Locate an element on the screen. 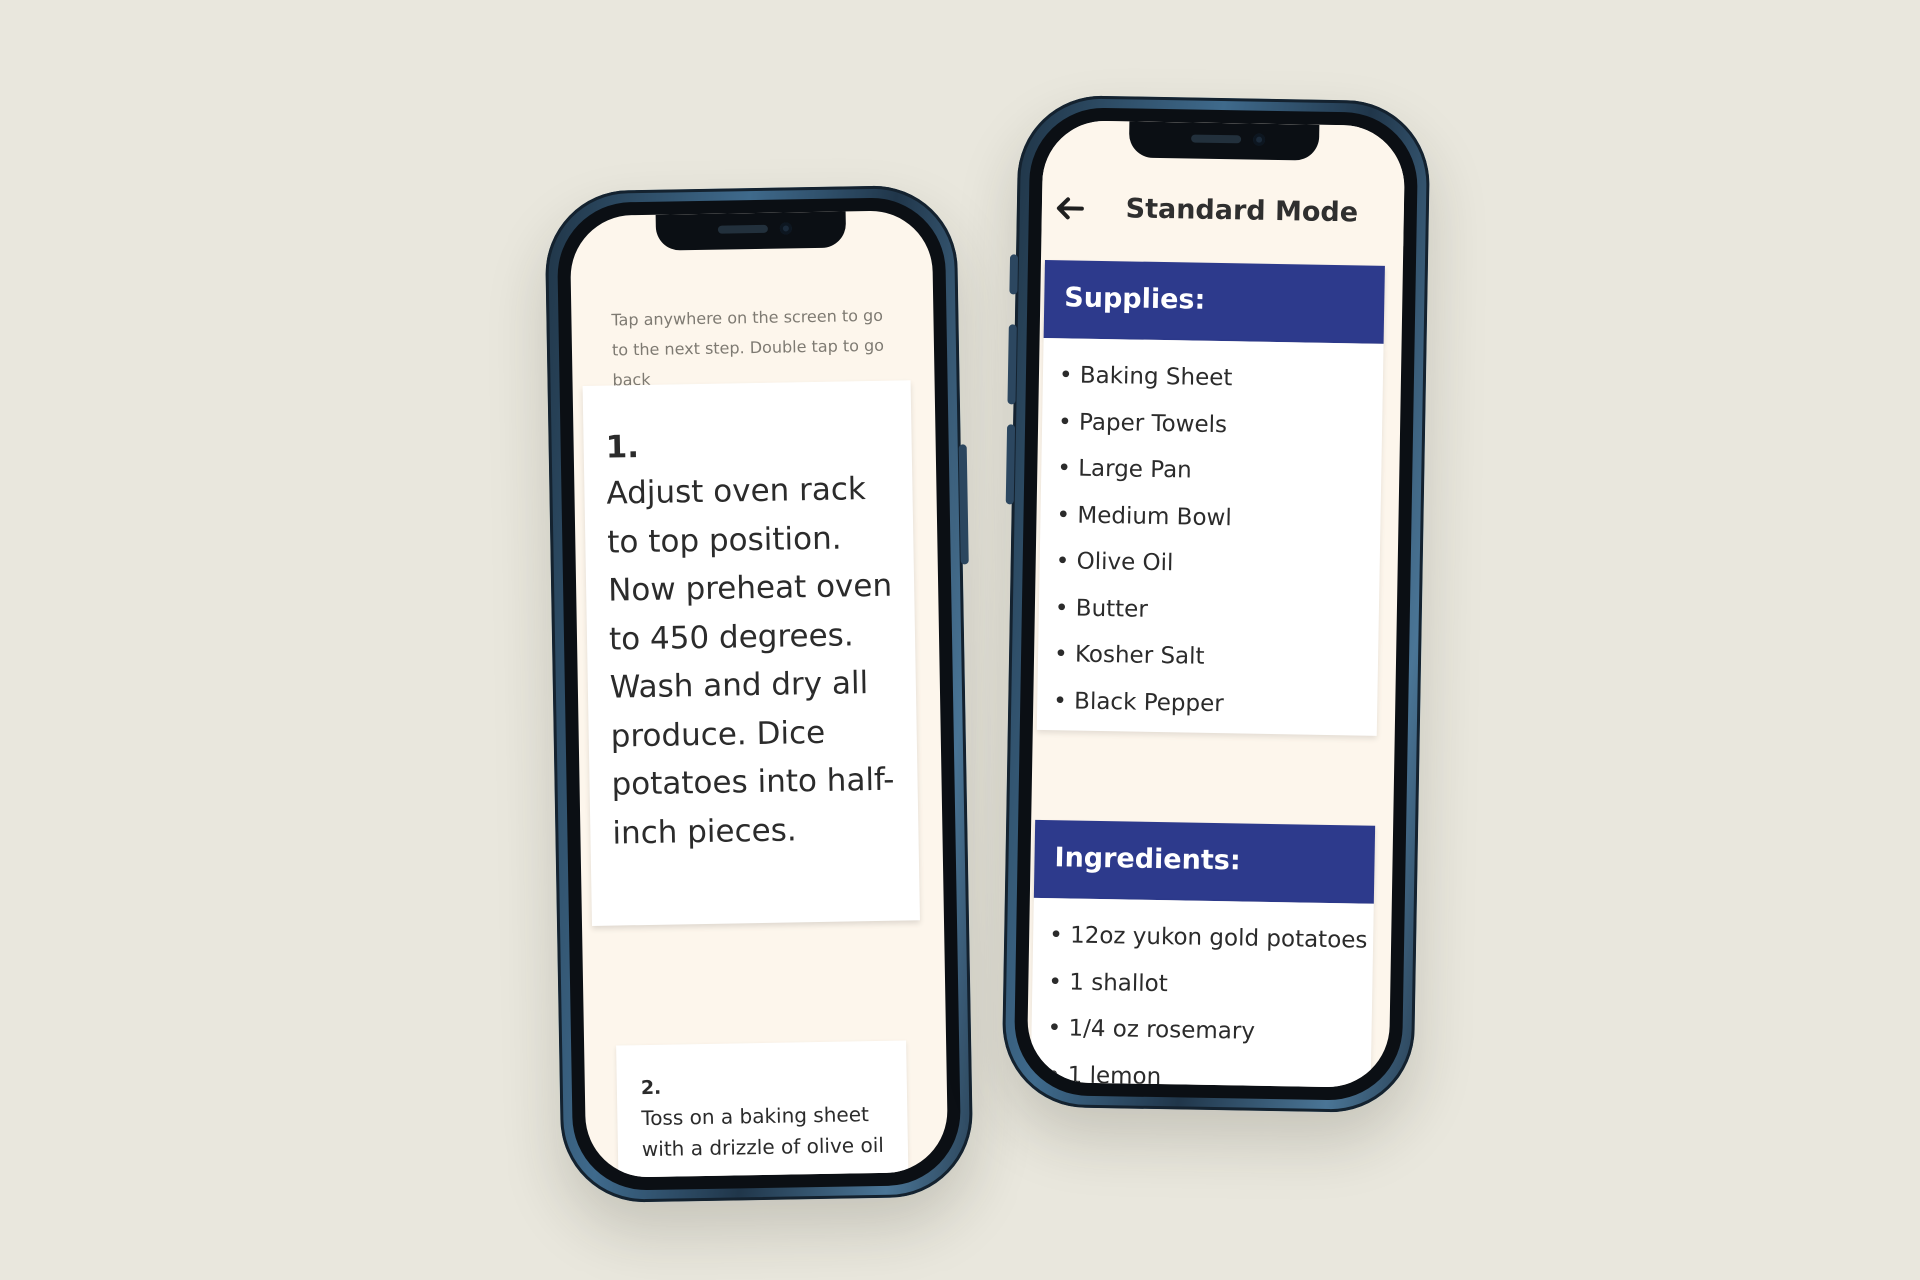 Image resolution: width=1920 pixels, height=1280 pixels. silent-switch is located at coordinates (1014, 274).